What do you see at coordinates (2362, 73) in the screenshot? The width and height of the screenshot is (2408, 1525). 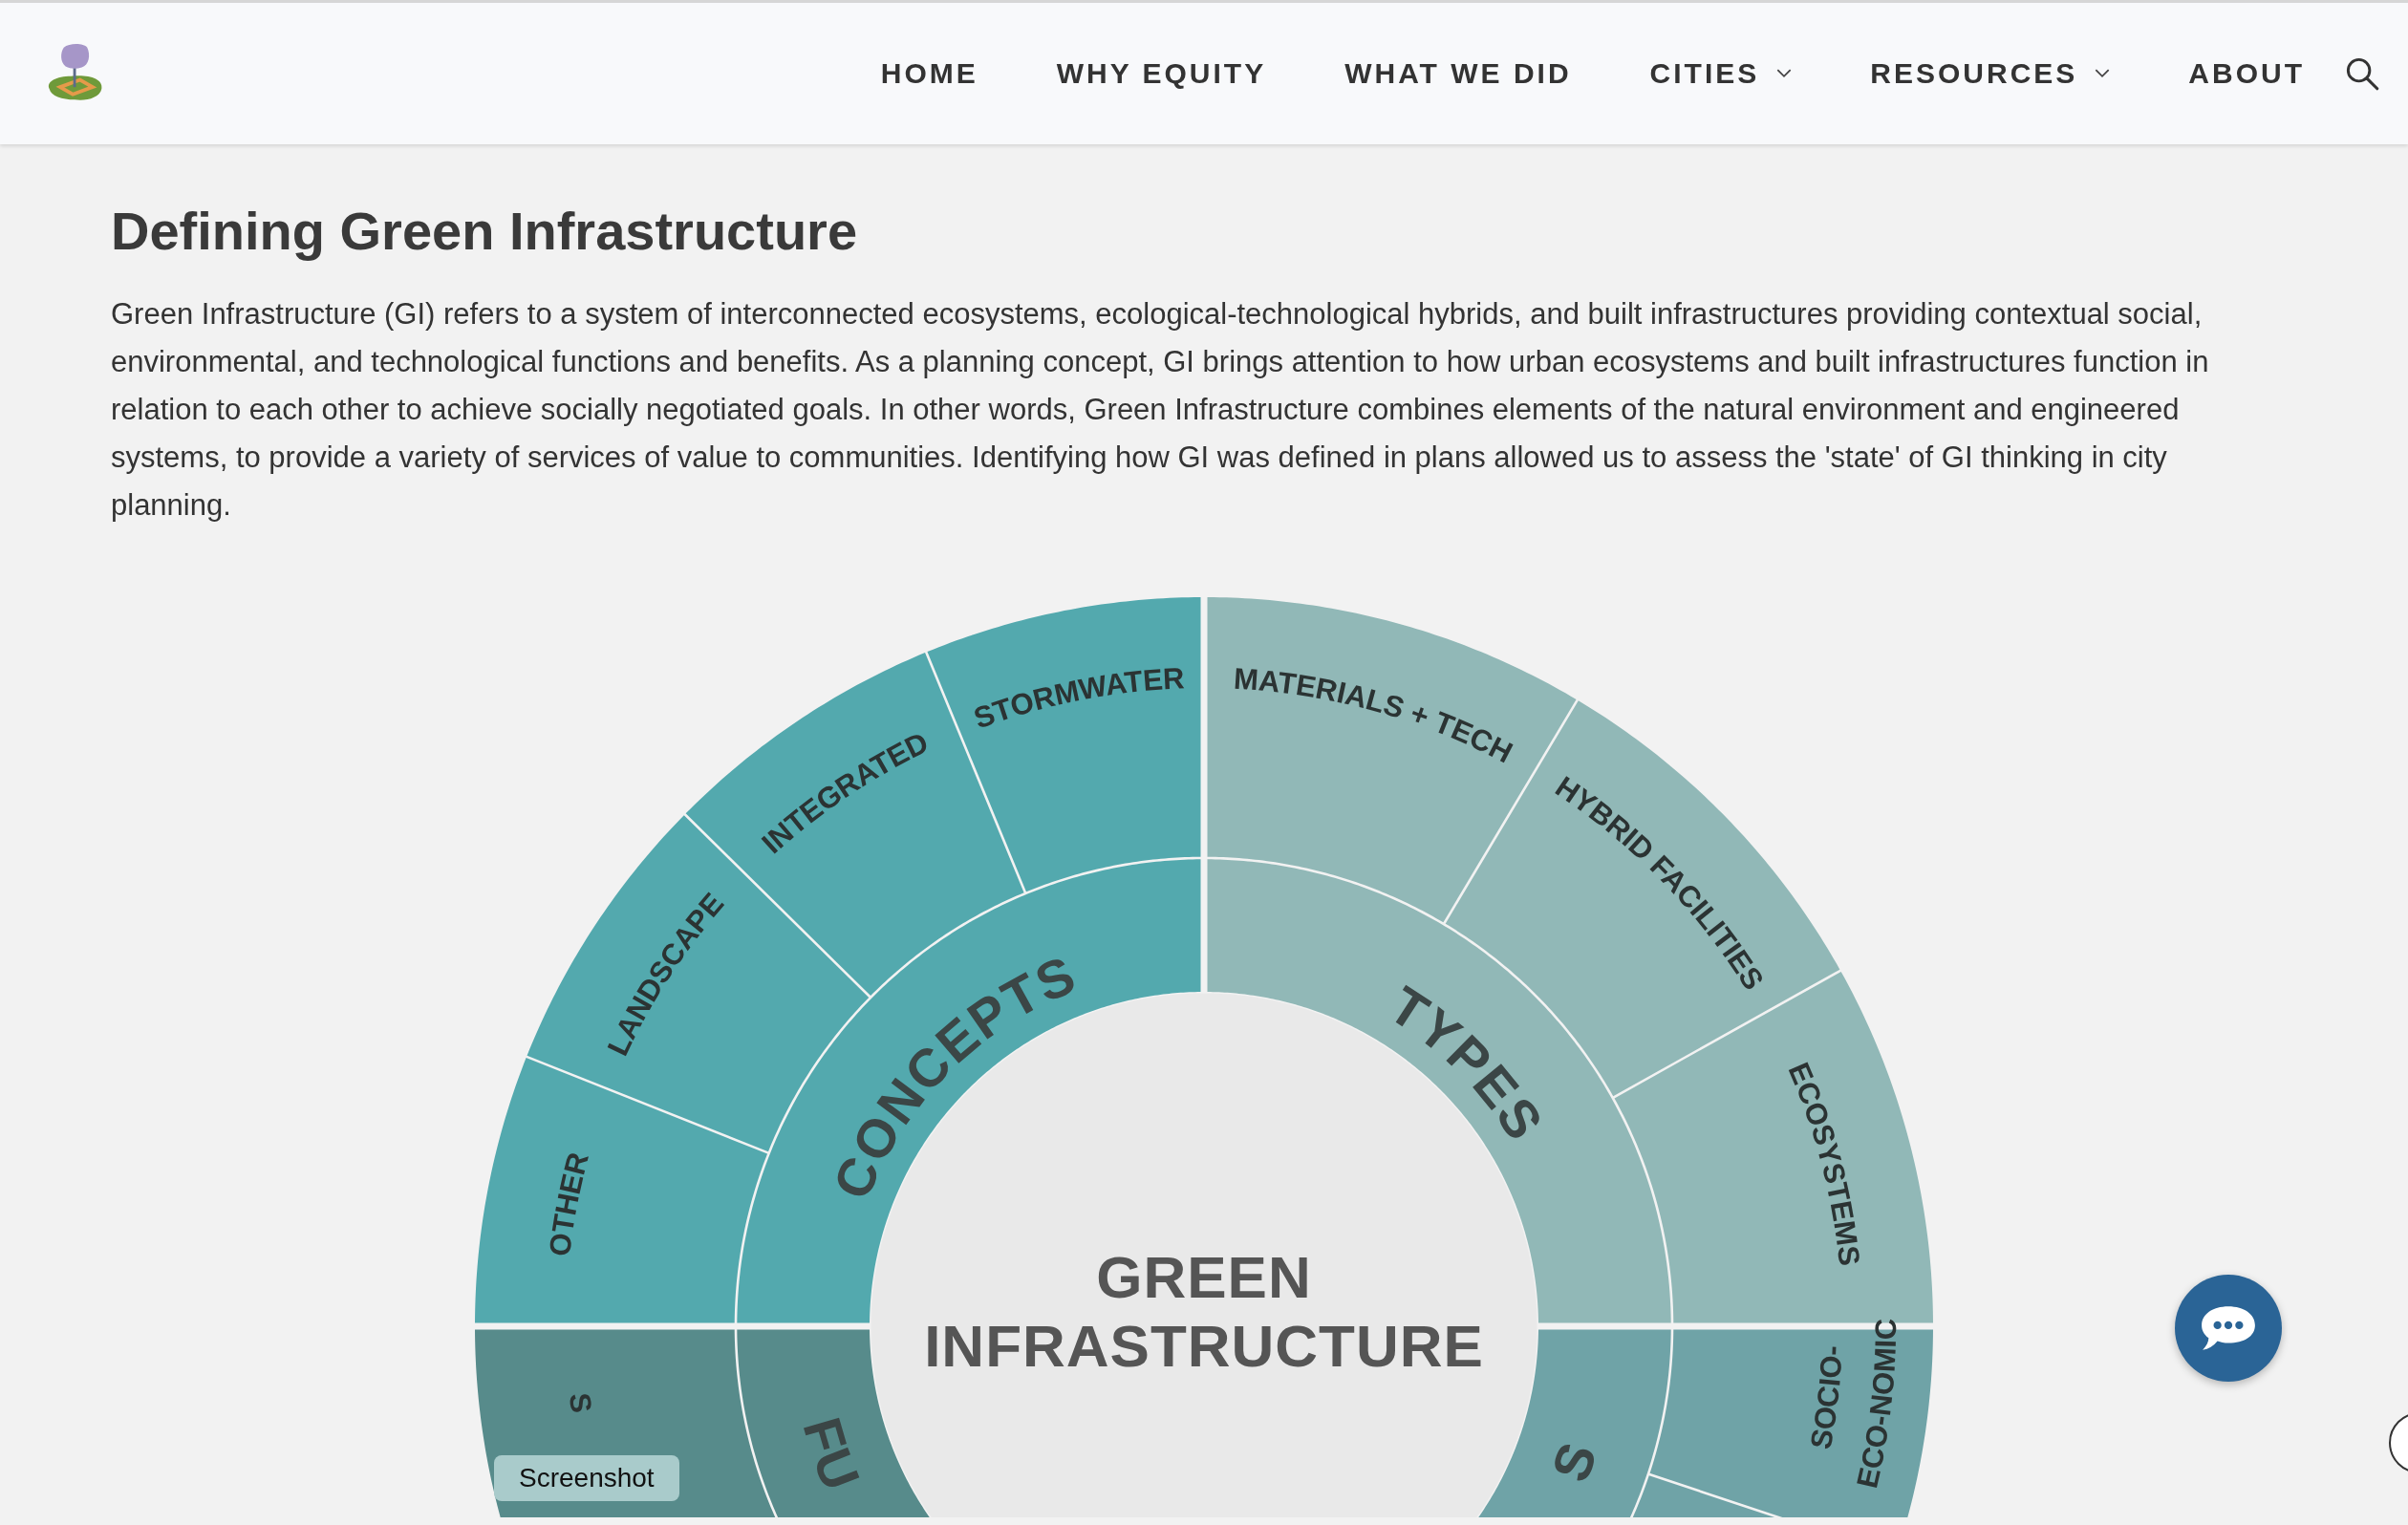 I see `search-icon` at bounding box center [2362, 73].